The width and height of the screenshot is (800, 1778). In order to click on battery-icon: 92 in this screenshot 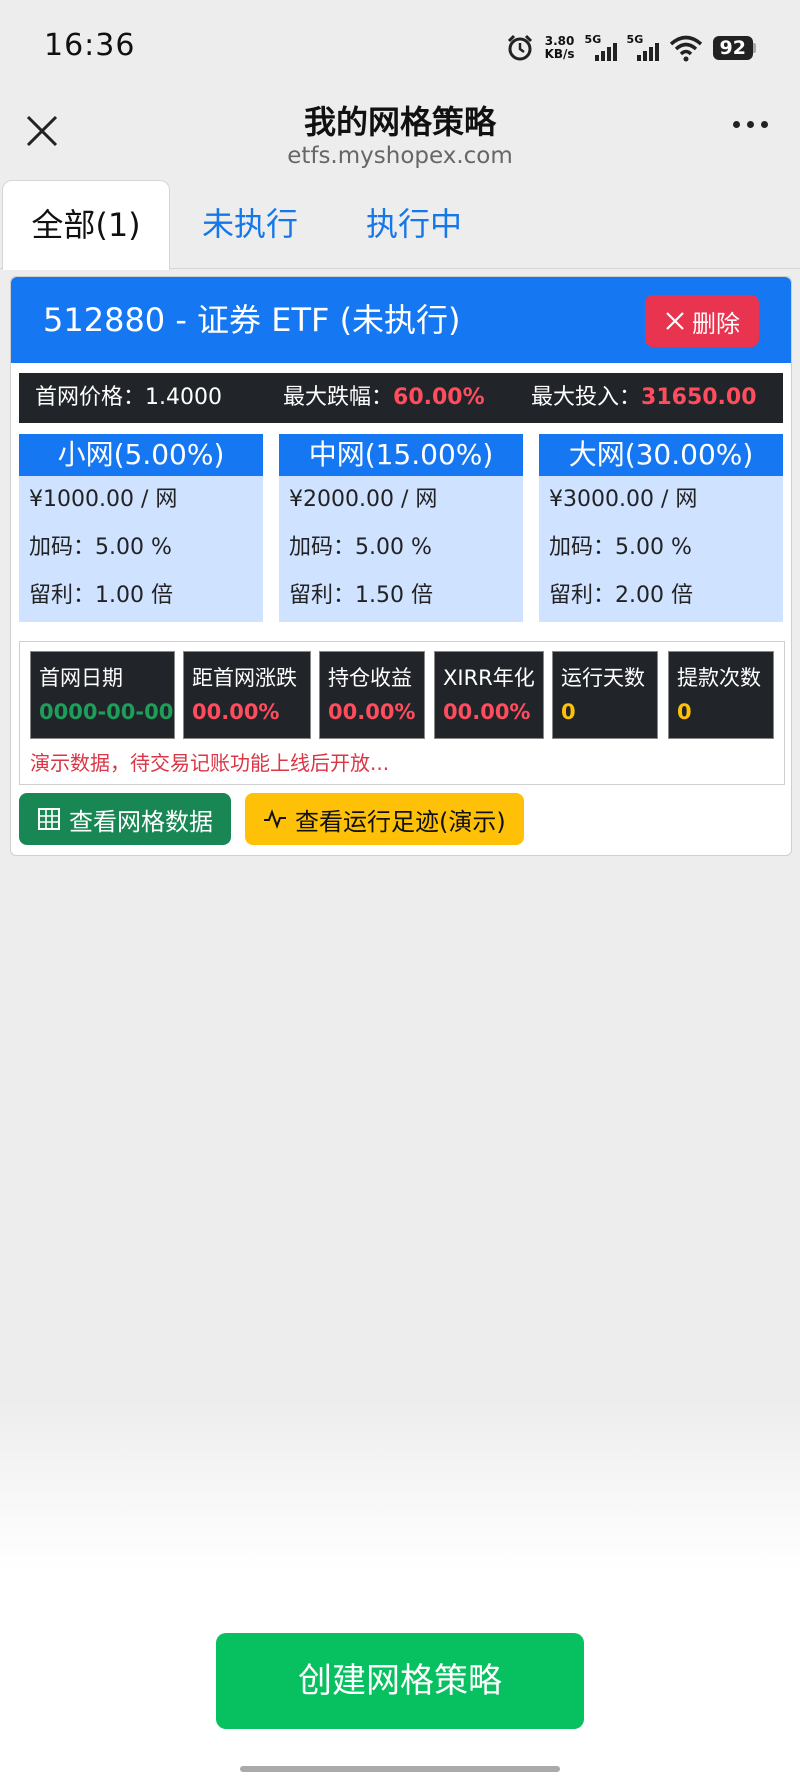, I will do `click(734, 48)`.